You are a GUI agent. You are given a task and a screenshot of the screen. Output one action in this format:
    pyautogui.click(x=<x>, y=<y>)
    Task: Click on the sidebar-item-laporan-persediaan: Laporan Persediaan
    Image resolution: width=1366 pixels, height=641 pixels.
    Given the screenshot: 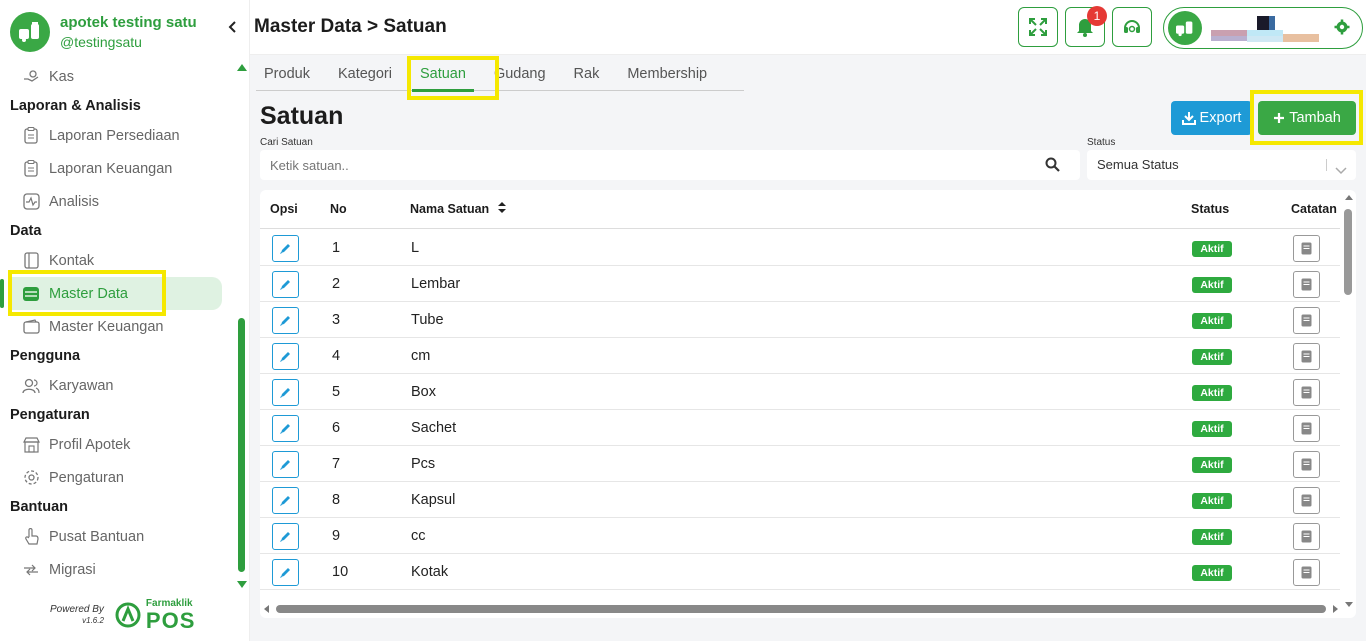 What is the action you would take?
    pyautogui.click(x=111, y=135)
    